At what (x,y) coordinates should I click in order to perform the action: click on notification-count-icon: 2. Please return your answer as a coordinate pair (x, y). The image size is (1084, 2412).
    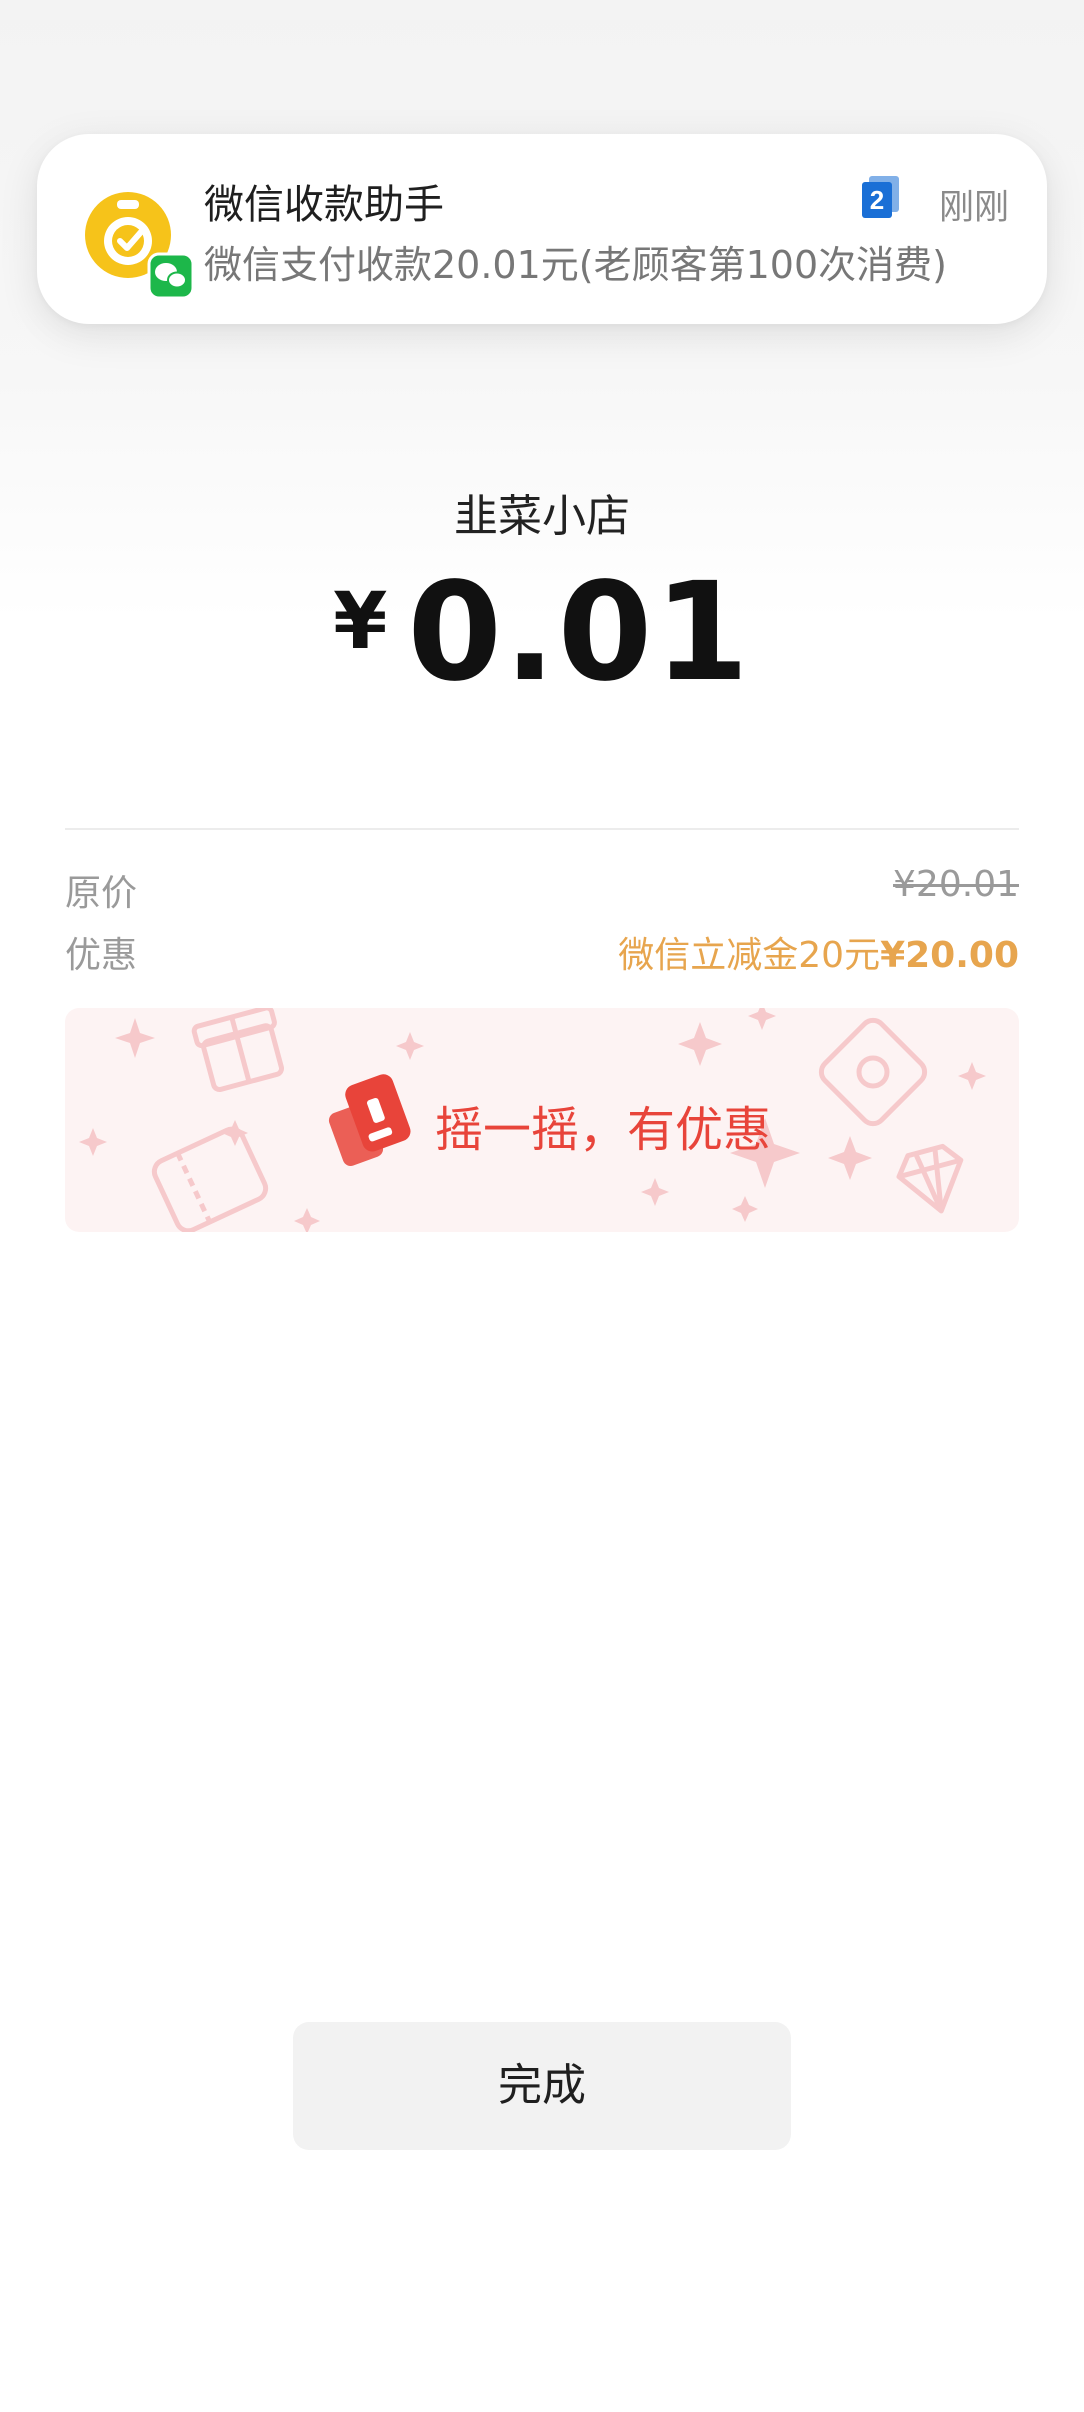
    Looking at the image, I should click on (880, 197).